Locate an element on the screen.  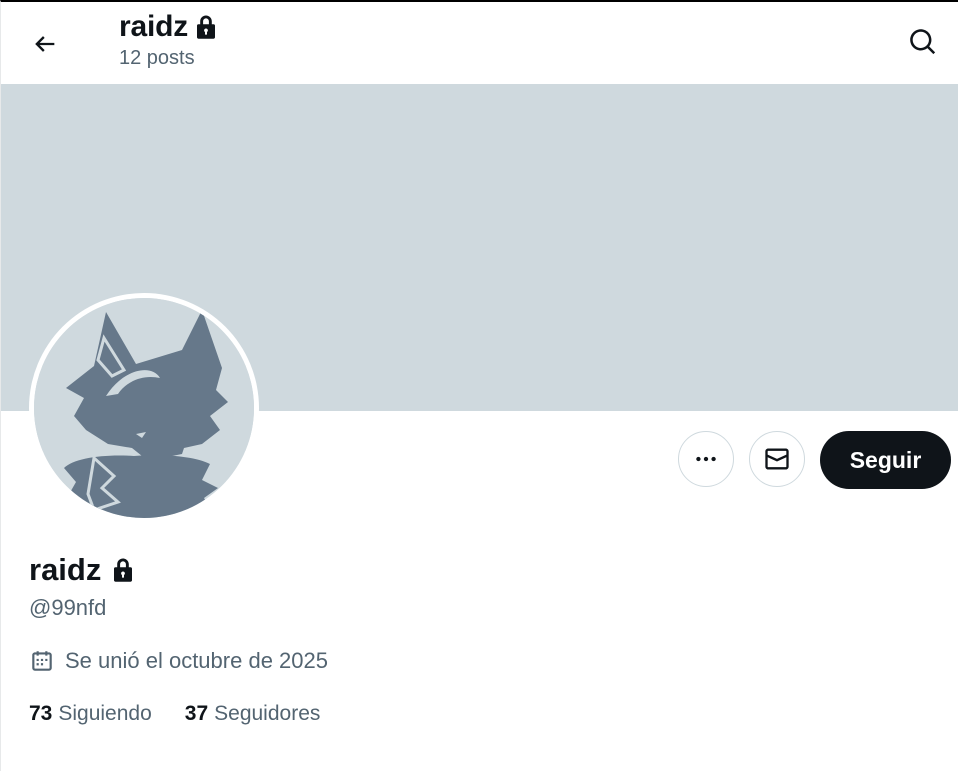
search-icon is located at coordinates (923, 42).